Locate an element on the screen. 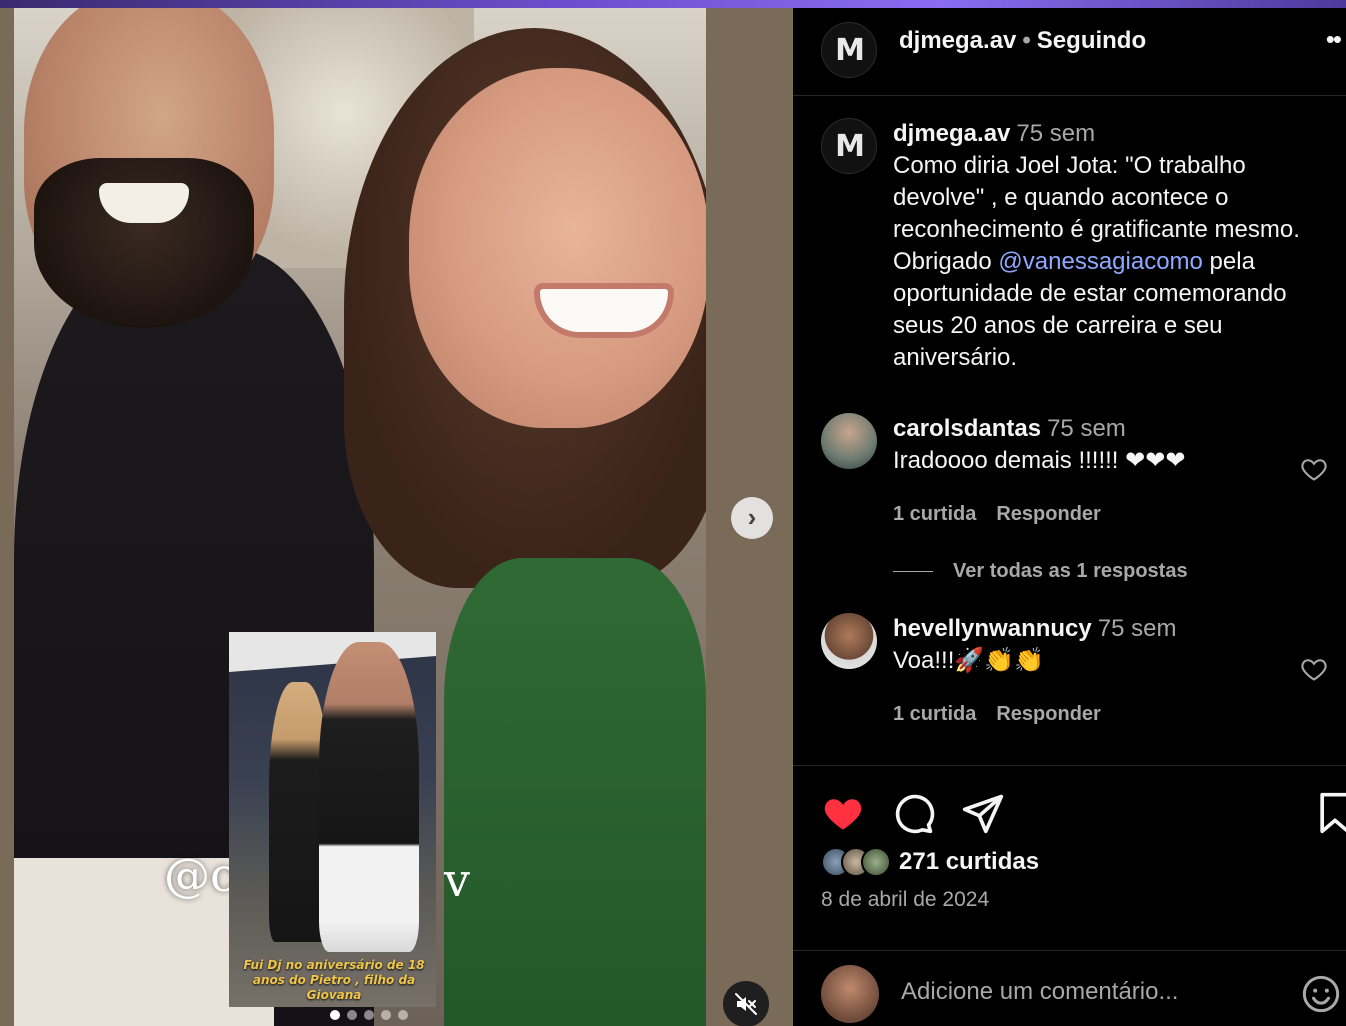  comment-text: Voa!!!🚀👏👏 is located at coordinates (969, 660).